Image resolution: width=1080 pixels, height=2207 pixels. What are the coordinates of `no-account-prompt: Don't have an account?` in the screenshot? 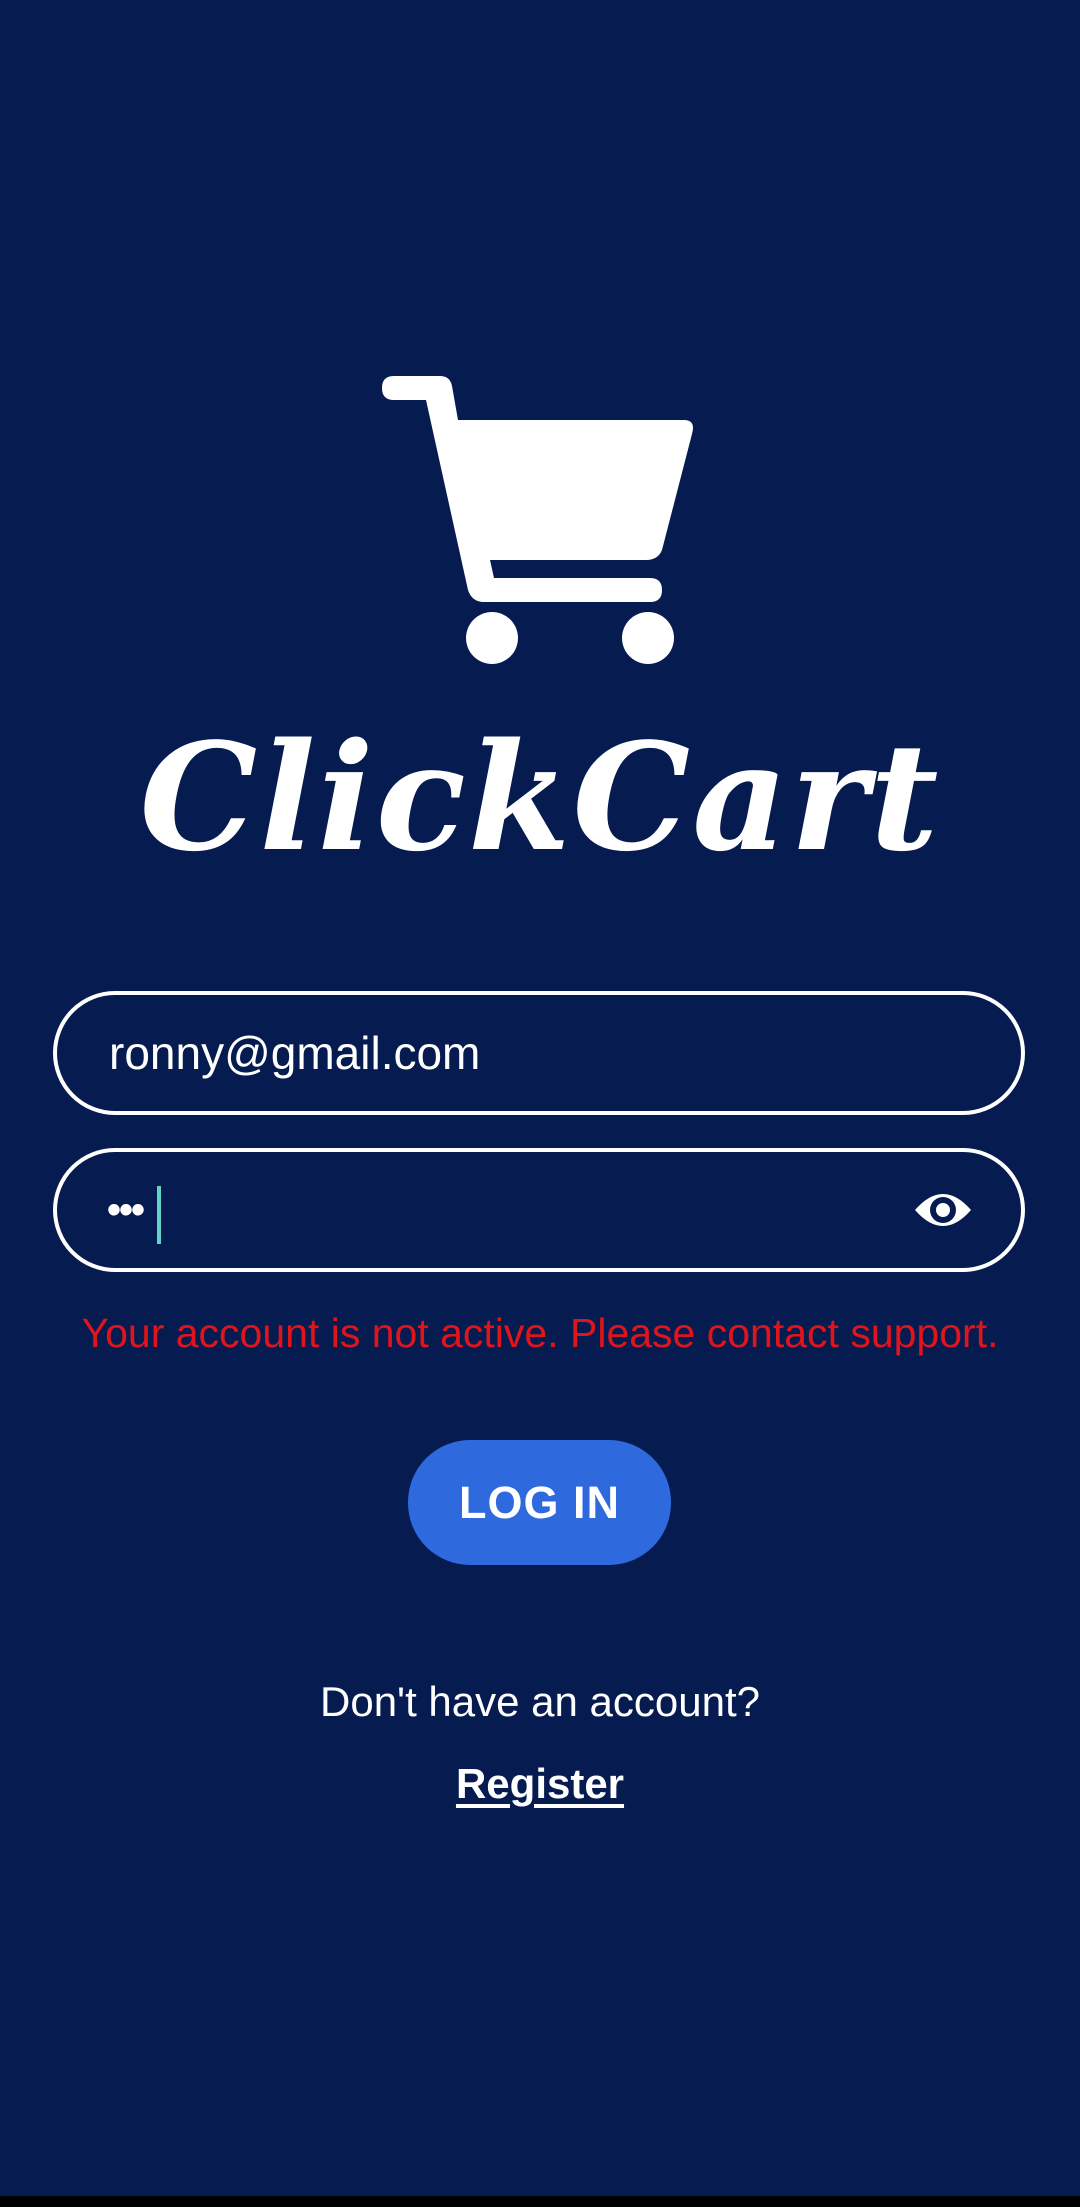 It's located at (540, 1701).